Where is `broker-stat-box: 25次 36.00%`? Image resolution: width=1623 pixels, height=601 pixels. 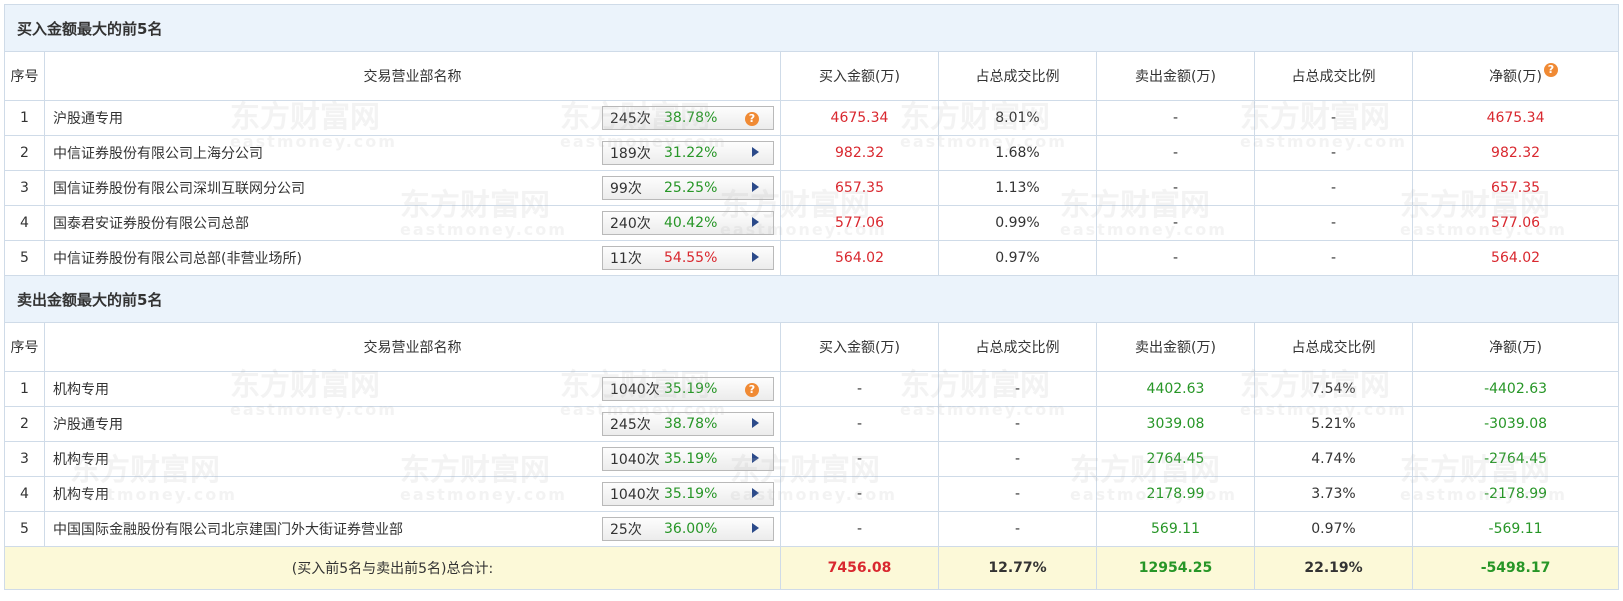 broker-stat-box: 25次 36.00% is located at coordinates (688, 529).